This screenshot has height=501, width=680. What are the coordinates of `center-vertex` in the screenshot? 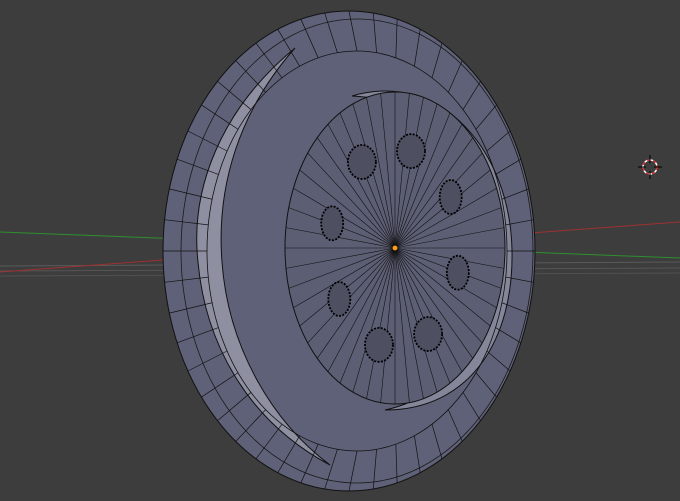 It's located at (395, 248).